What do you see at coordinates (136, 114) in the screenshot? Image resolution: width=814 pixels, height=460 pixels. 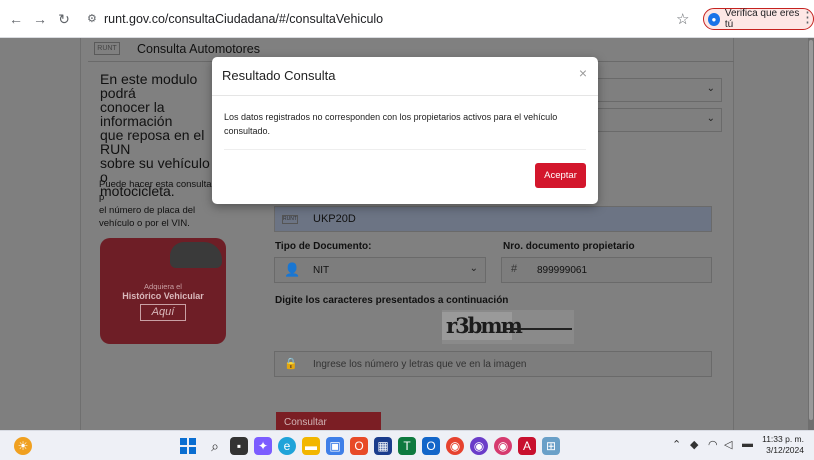 I see `intro-line: conocer la información` at bounding box center [136, 114].